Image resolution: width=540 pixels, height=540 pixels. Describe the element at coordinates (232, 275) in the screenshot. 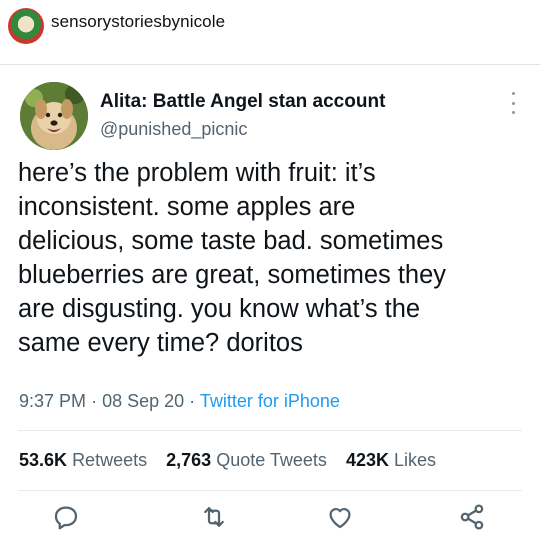

I see `tweet-text-line: blueberries are great, sometimes they` at that location.